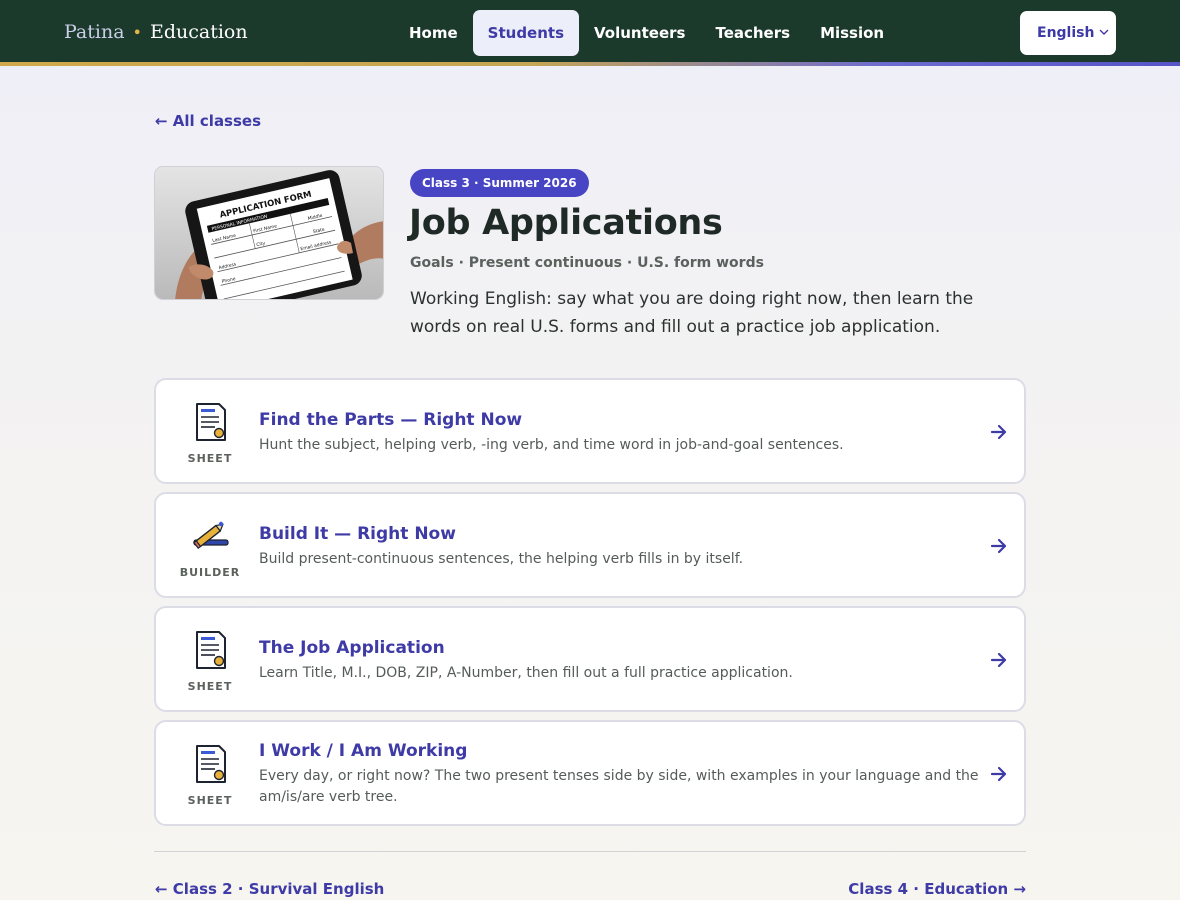 This screenshot has height=900, width=1180. Describe the element at coordinates (526, 33) in the screenshot. I see `nav-item-students: Students` at that location.